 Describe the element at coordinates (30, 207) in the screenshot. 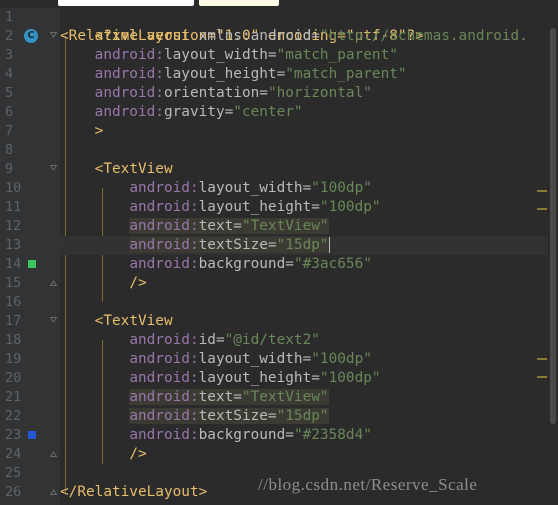

I see `gutter-line: 11` at that location.